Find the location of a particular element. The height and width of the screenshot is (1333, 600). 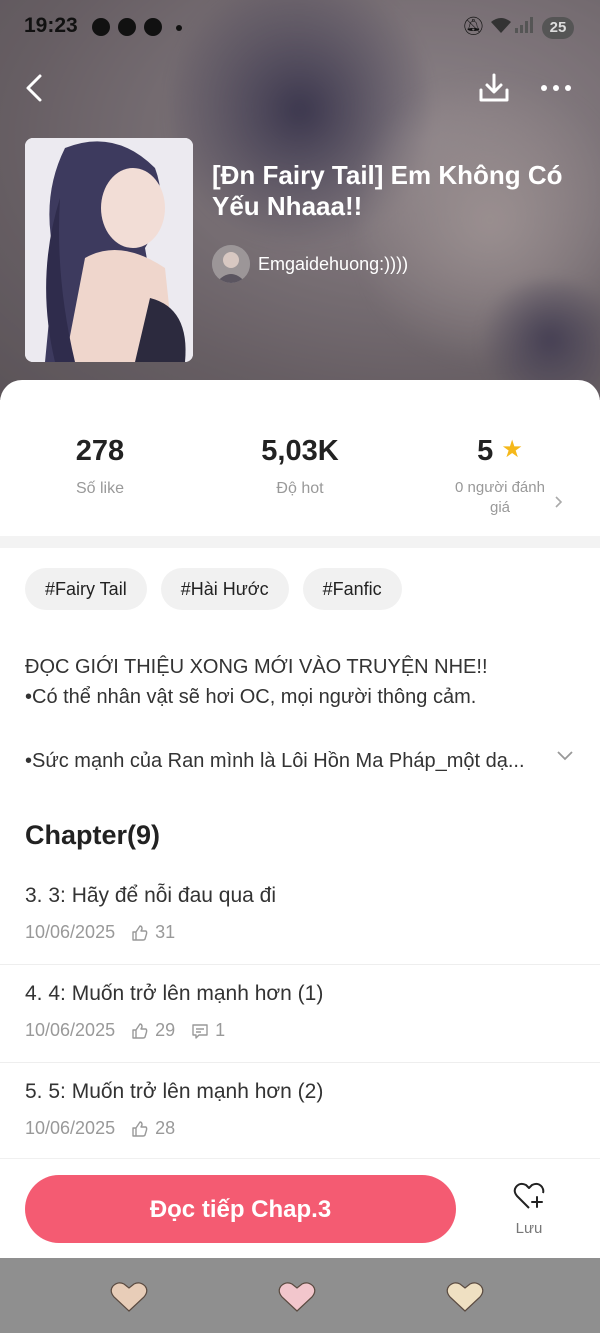

save-label: Lưu is located at coordinates (529, 1228).